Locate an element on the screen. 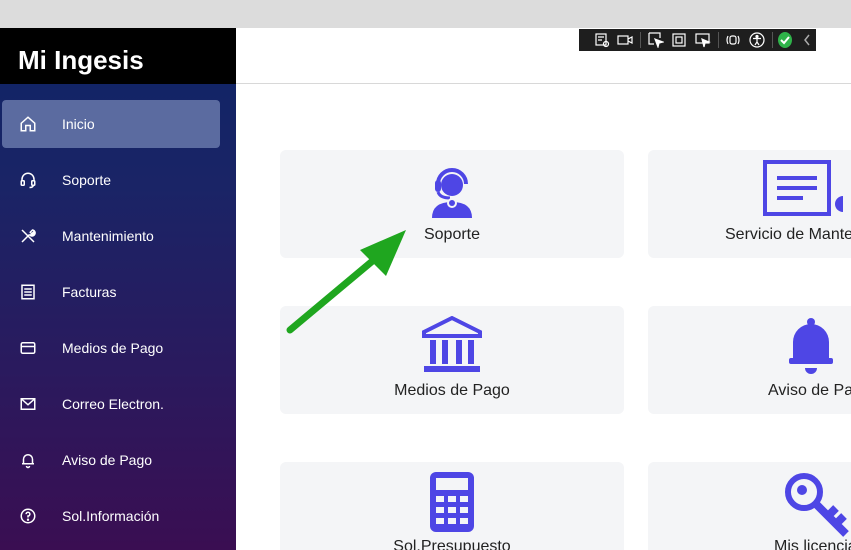  card-label: Servicio de Mante is located at coordinates (788, 234).